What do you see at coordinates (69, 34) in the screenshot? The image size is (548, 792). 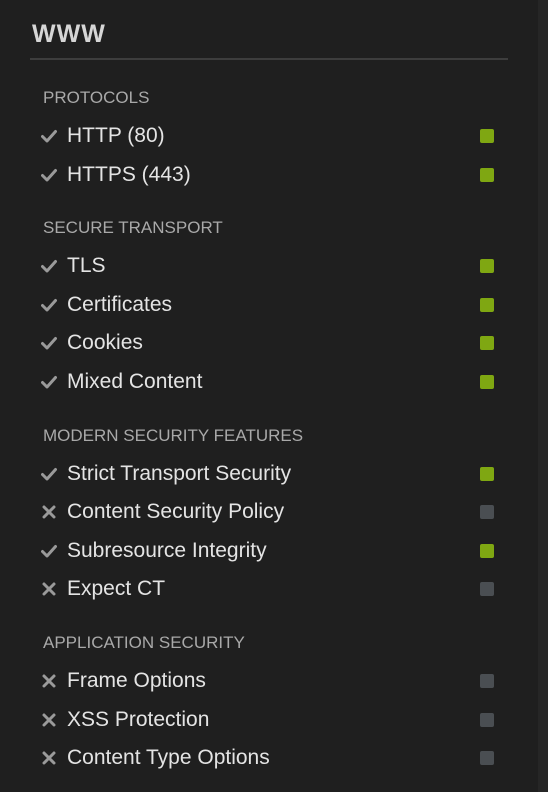 I see `panel-title: WWW` at bounding box center [69, 34].